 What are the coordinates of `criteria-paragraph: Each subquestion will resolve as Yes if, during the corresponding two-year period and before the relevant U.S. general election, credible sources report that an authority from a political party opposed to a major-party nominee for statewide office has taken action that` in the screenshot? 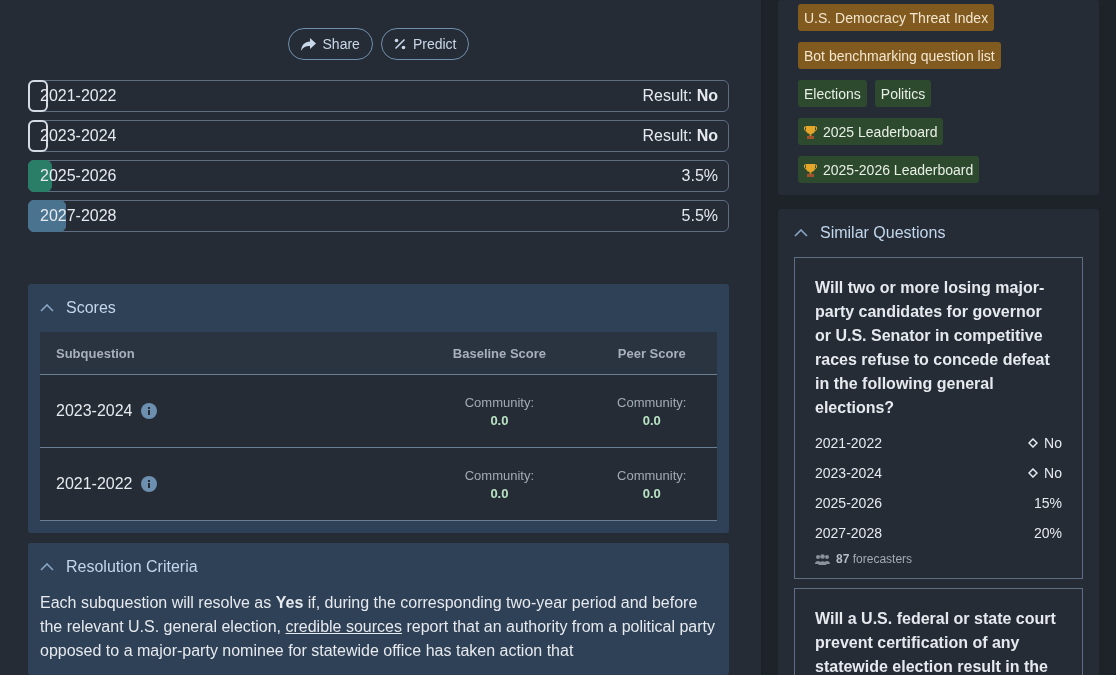 It's located at (378, 627).